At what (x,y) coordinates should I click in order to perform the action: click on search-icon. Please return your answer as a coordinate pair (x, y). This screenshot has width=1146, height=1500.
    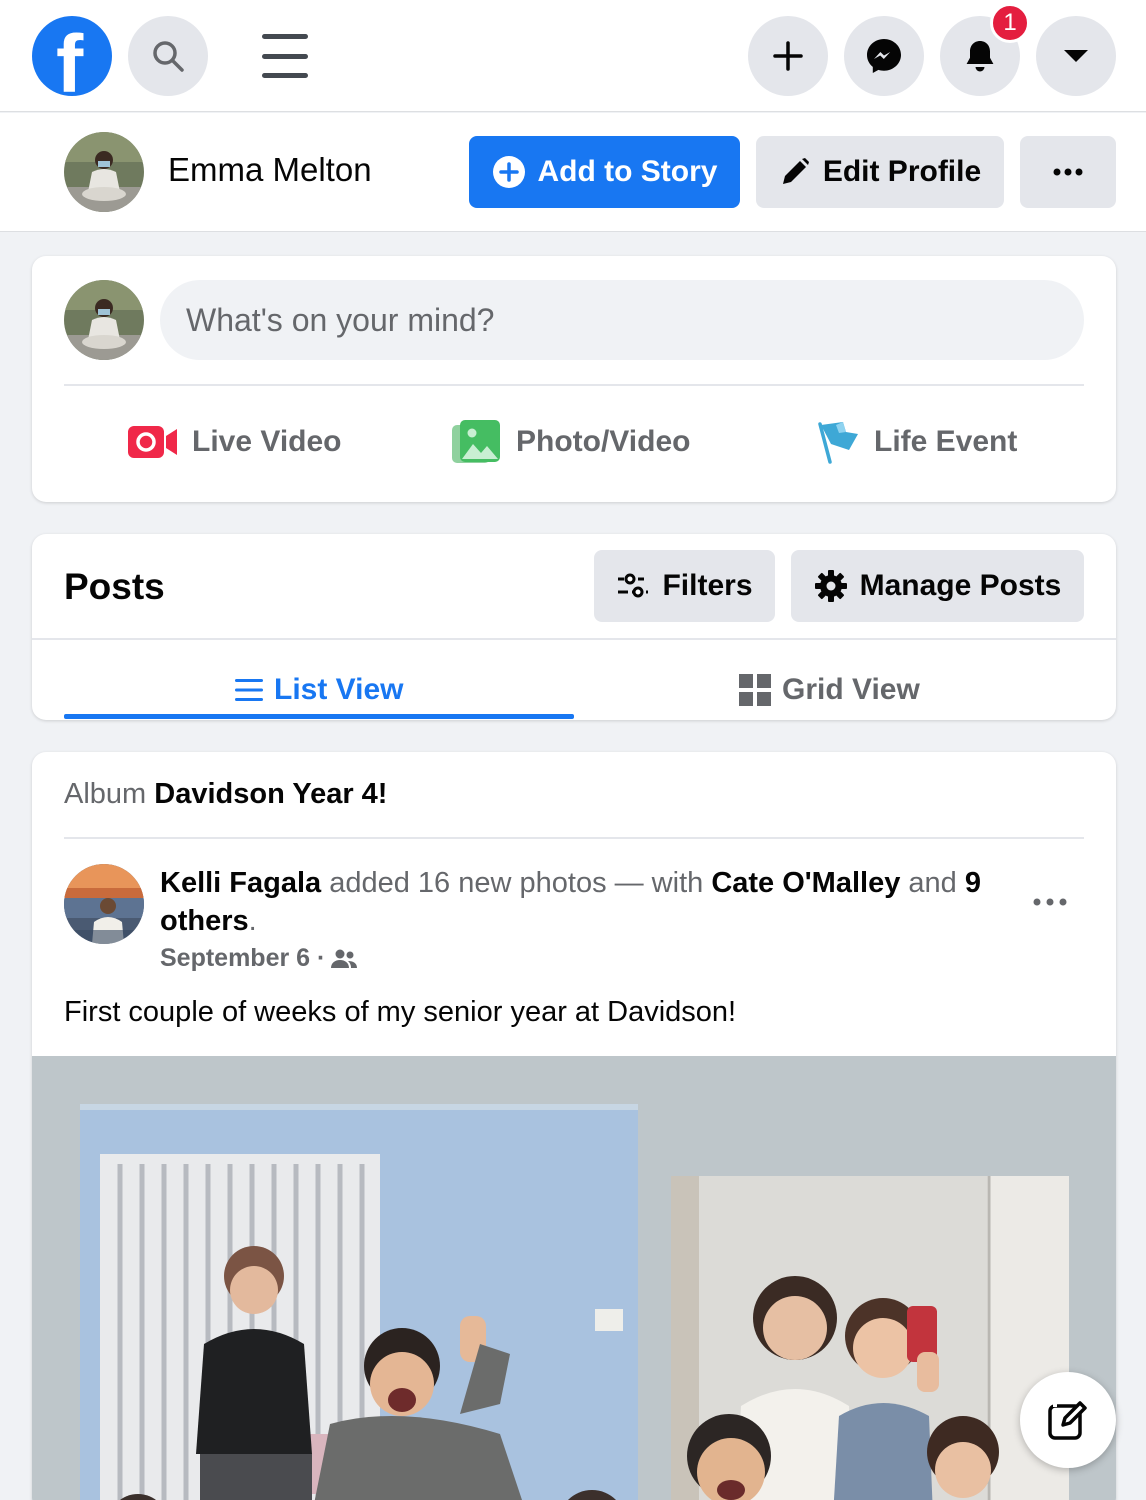
    Looking at the image, I should click on (168, 56).